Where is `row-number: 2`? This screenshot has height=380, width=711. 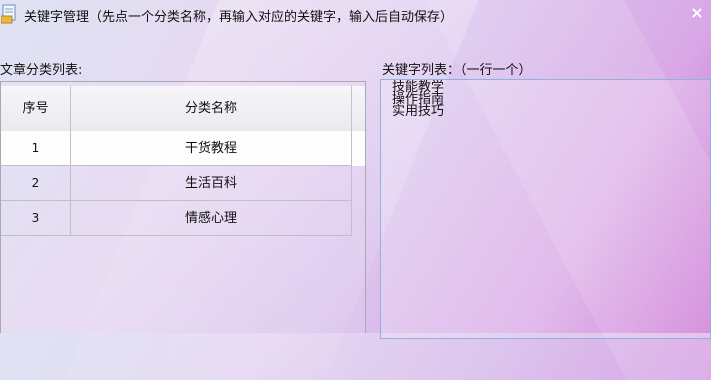
row-number: 2 is located at coordinates (36, 183).